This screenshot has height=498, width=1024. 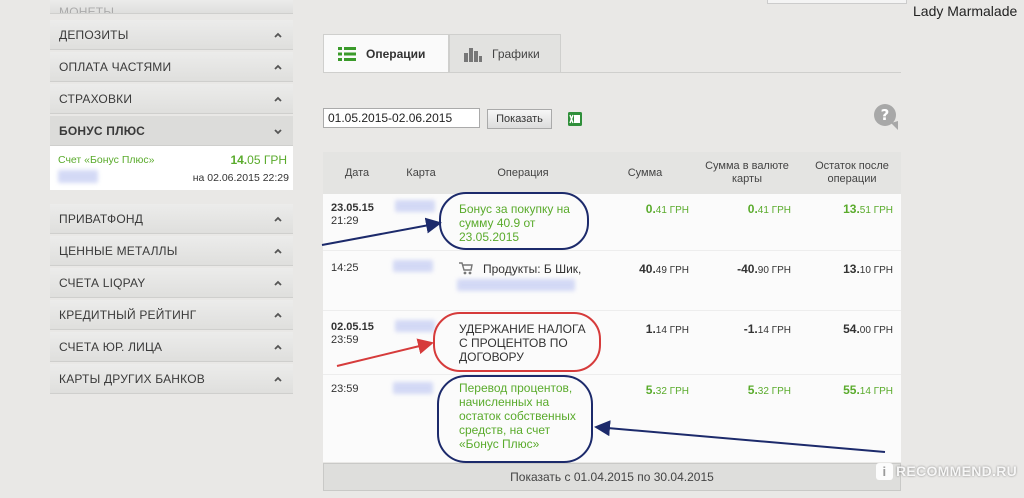 I want to click on sidebar-item-label: СТРАХОВКИ, so click(x=96, y=98).